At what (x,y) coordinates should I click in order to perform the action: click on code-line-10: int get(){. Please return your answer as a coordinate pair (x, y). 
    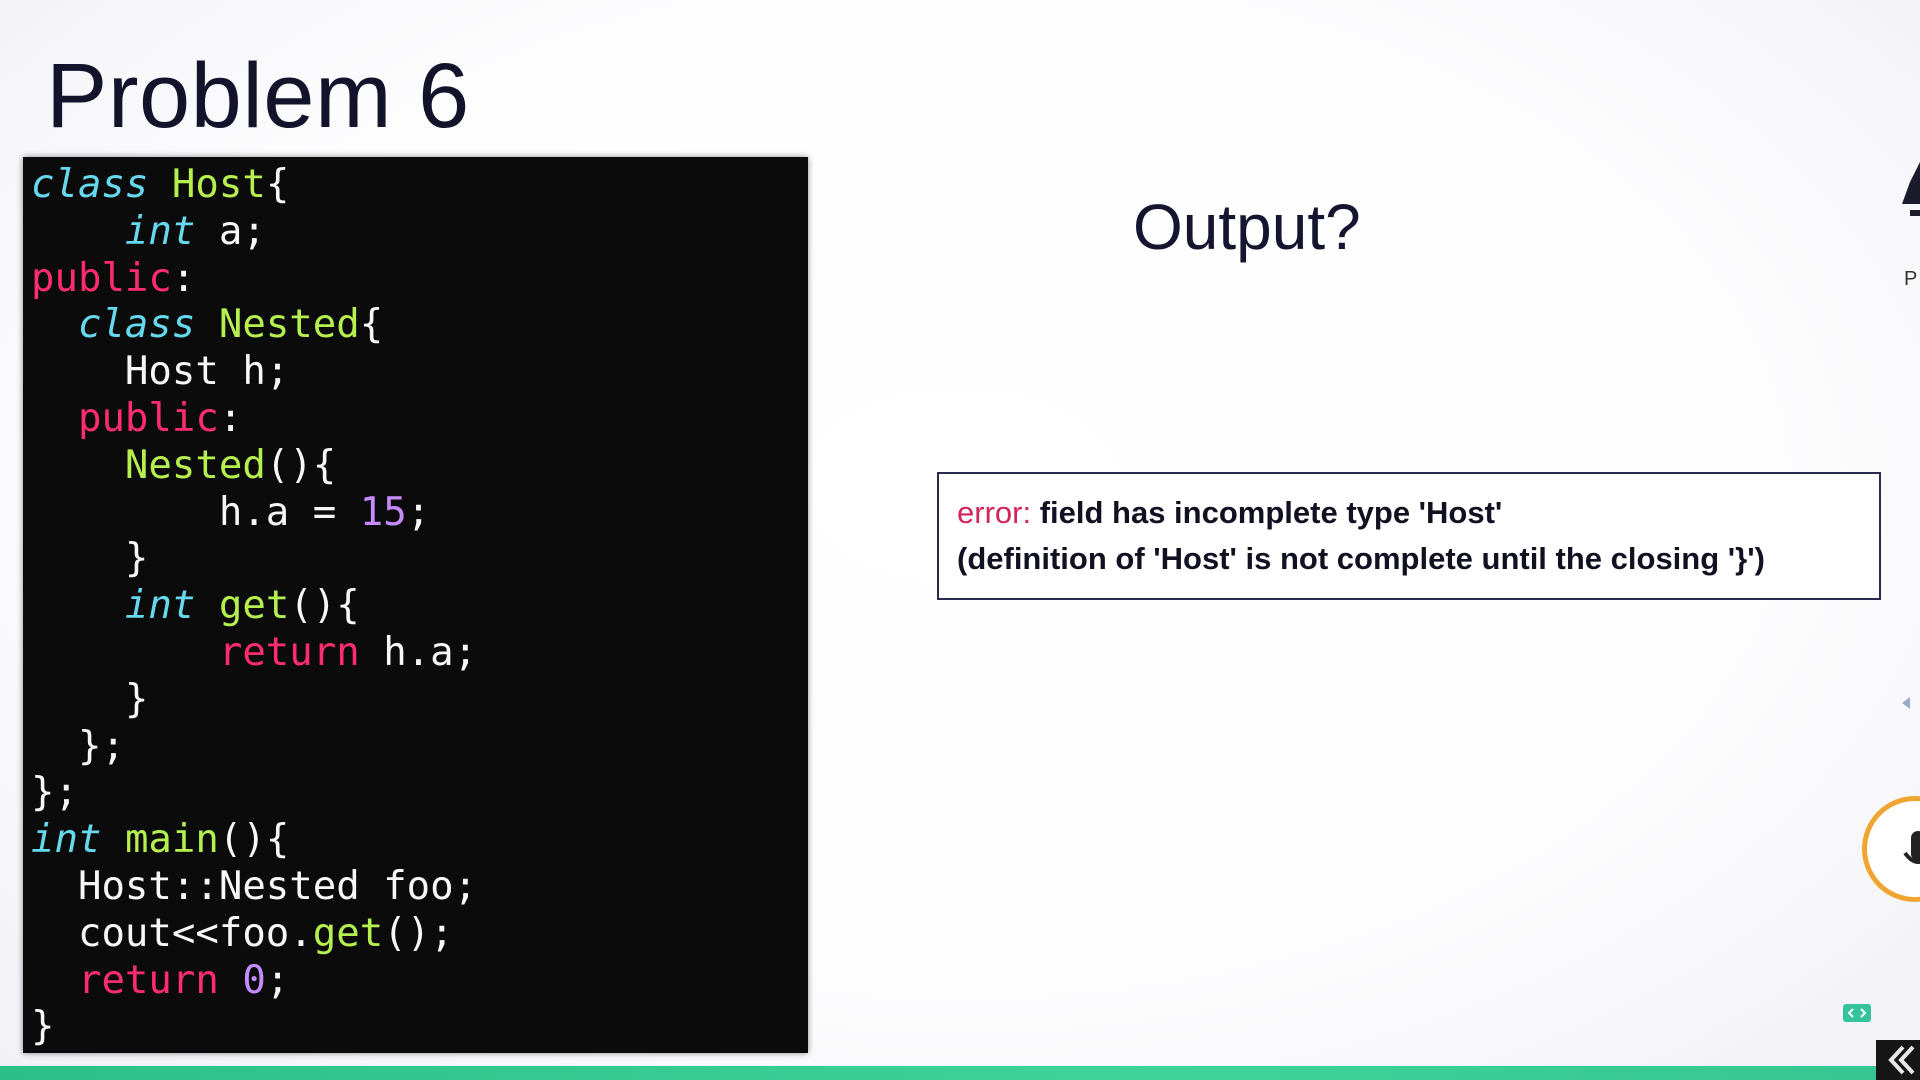
    Looking at the image, I should click on (242, 606).